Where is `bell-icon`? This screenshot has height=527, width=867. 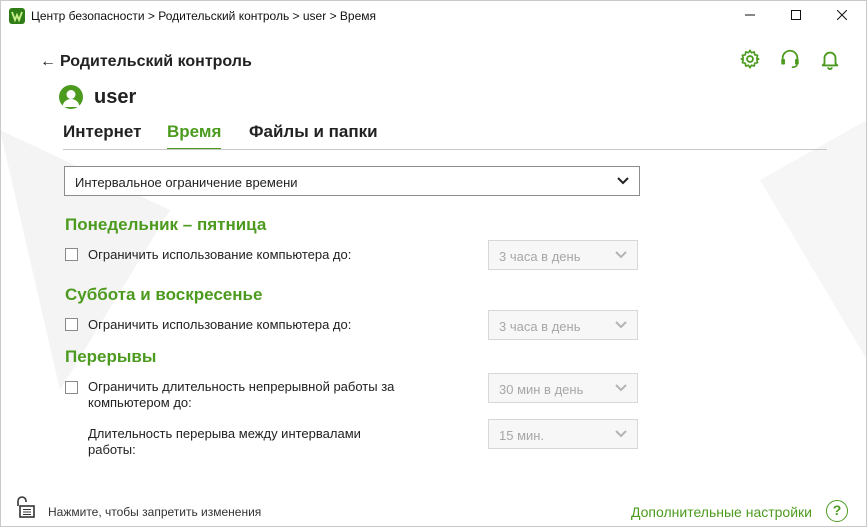 bell-icon is located at coordinates (830, 59).